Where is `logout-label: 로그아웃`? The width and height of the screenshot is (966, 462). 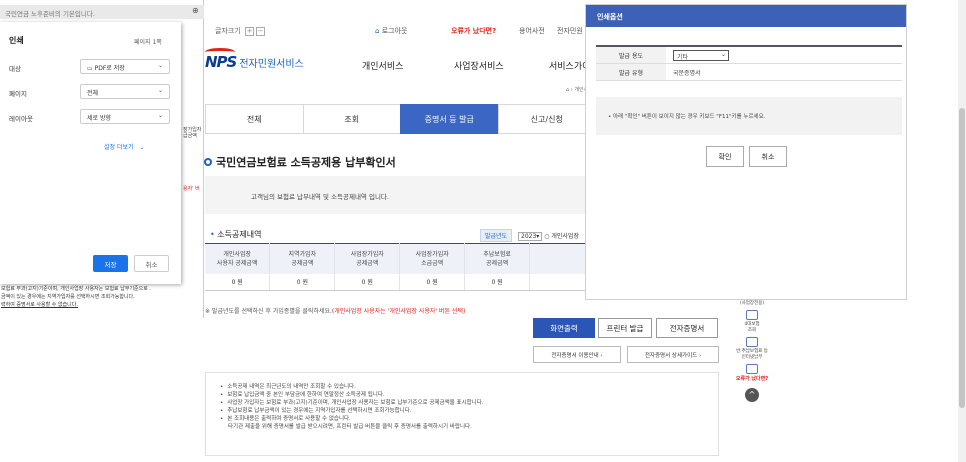
logout-label: 로그아웃 is located at coordinates (394, 31).